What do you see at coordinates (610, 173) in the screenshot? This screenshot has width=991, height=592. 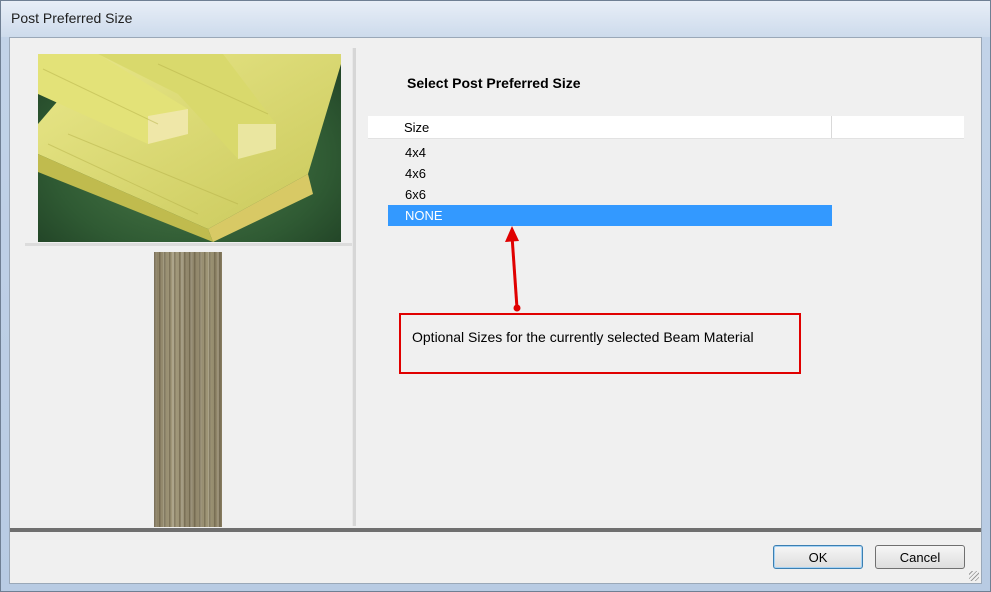 I see `size-row-4x6: 4x6` at bounding box center [610, 173].